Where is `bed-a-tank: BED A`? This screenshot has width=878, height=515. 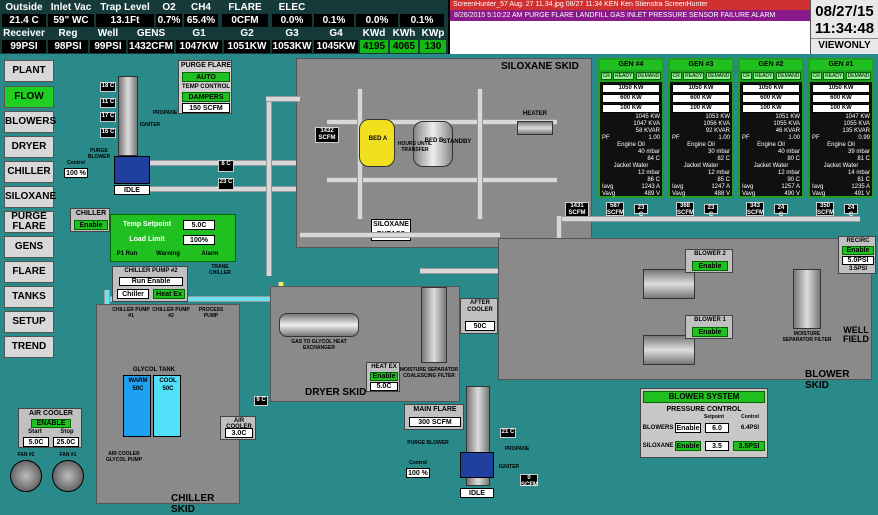 bed-a-tank: BED A is located at coordinates (377, 143).